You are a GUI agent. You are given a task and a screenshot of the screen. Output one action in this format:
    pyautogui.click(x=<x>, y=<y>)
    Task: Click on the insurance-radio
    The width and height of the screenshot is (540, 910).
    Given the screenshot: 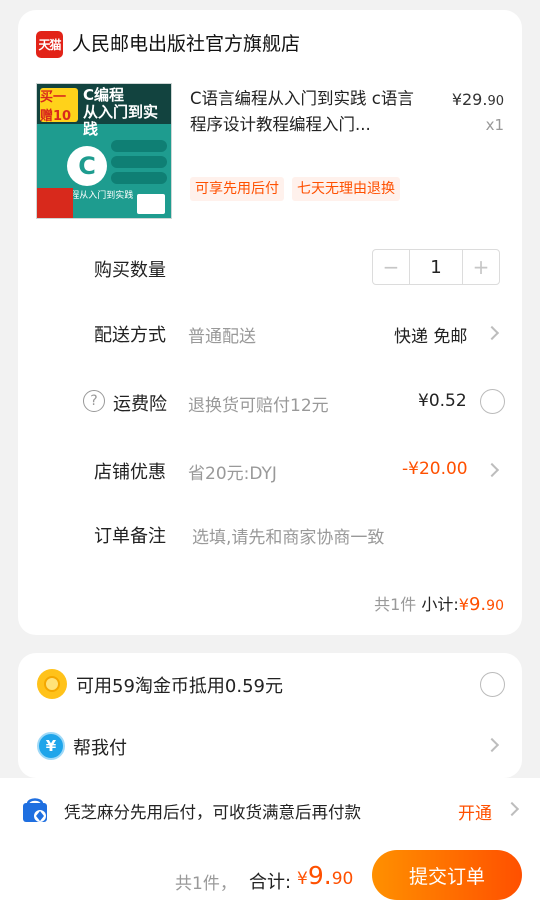 What is the action you would take?
    pyautogui.click(x=492, y=401)
    